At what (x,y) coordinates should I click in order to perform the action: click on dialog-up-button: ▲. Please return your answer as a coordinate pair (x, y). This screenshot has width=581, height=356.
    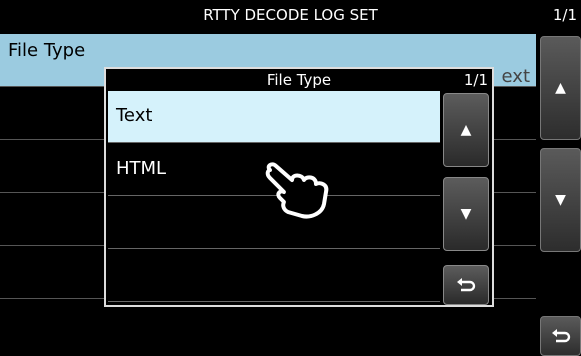
    Looking at the image, I should click on (466, 130).